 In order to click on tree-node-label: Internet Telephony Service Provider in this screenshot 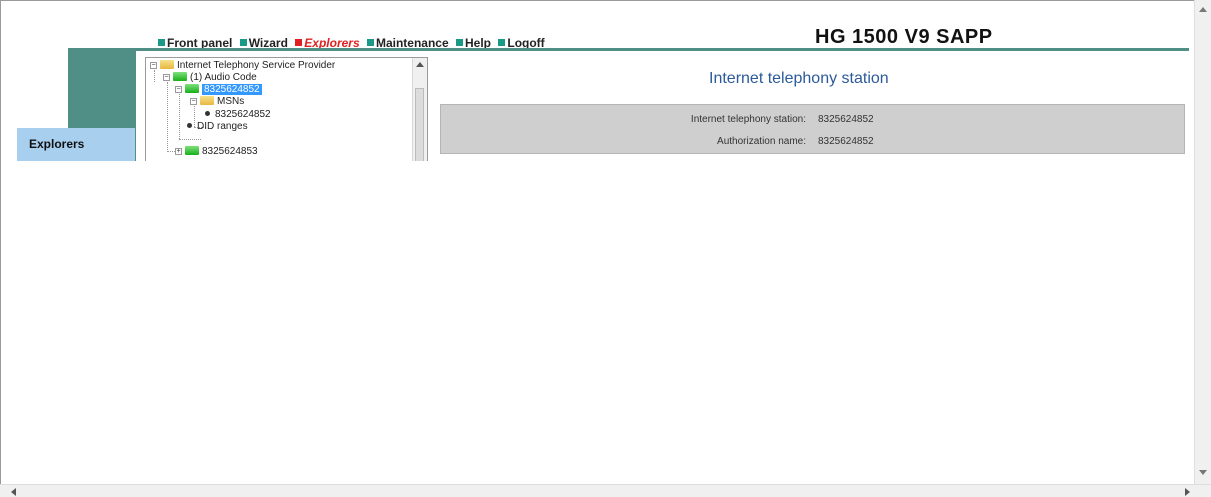, I will do `click(256, 65)`.